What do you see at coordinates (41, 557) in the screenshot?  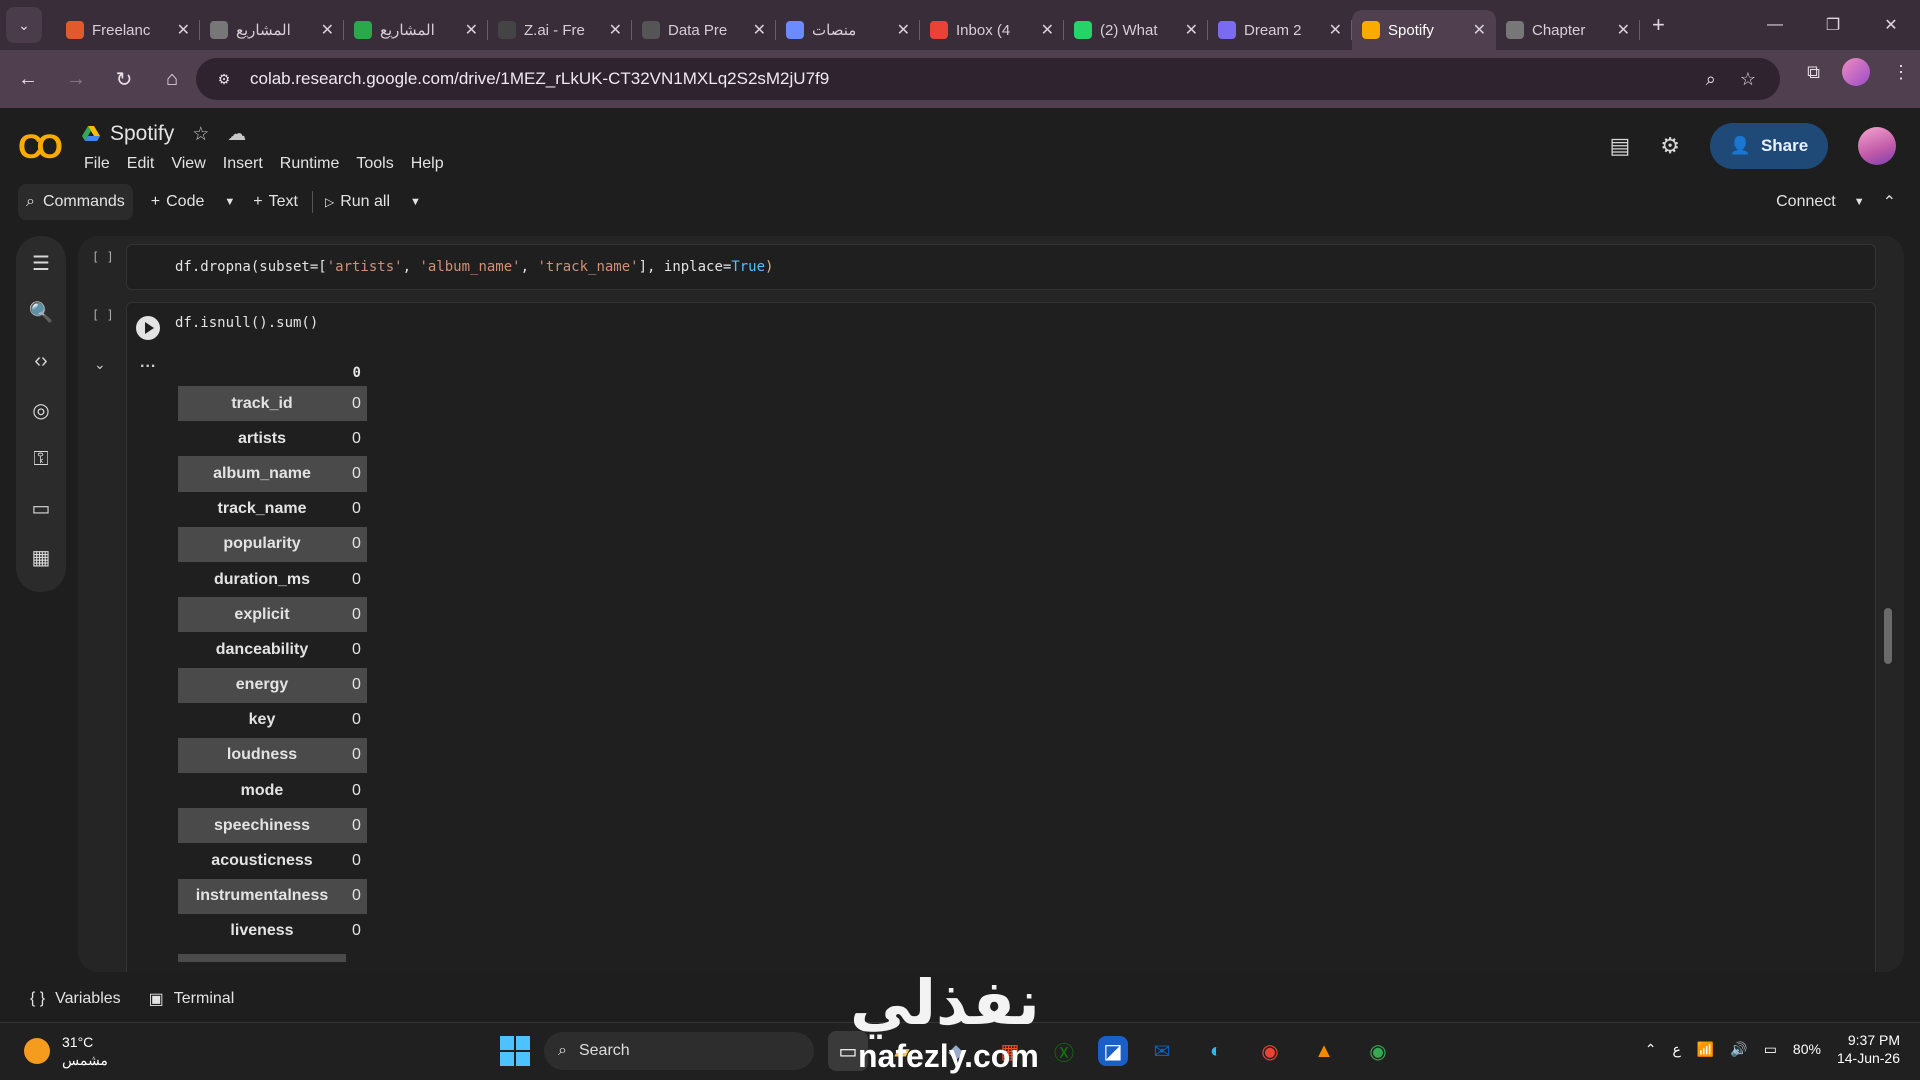 I see `data-table-icon: ▦` at bounding box center [41, 557].